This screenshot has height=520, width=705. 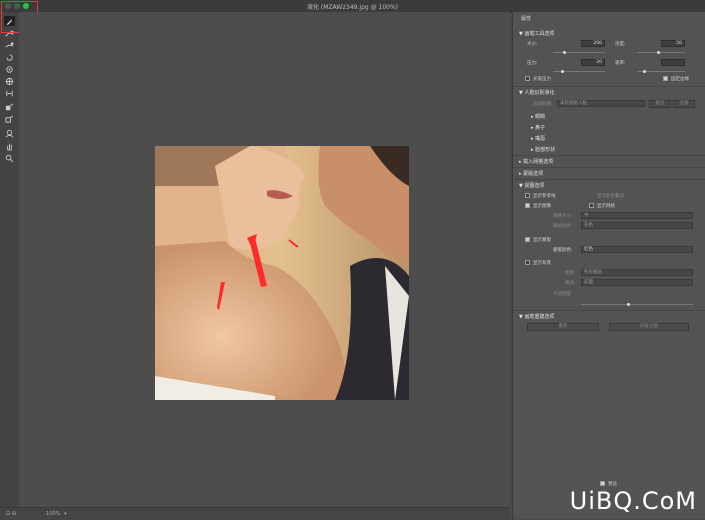 What do you see at coordinates (538, 127) in the screenshot?
I see `face-item-nose: ▸ 鼻子` at bounding box center [538, 127].